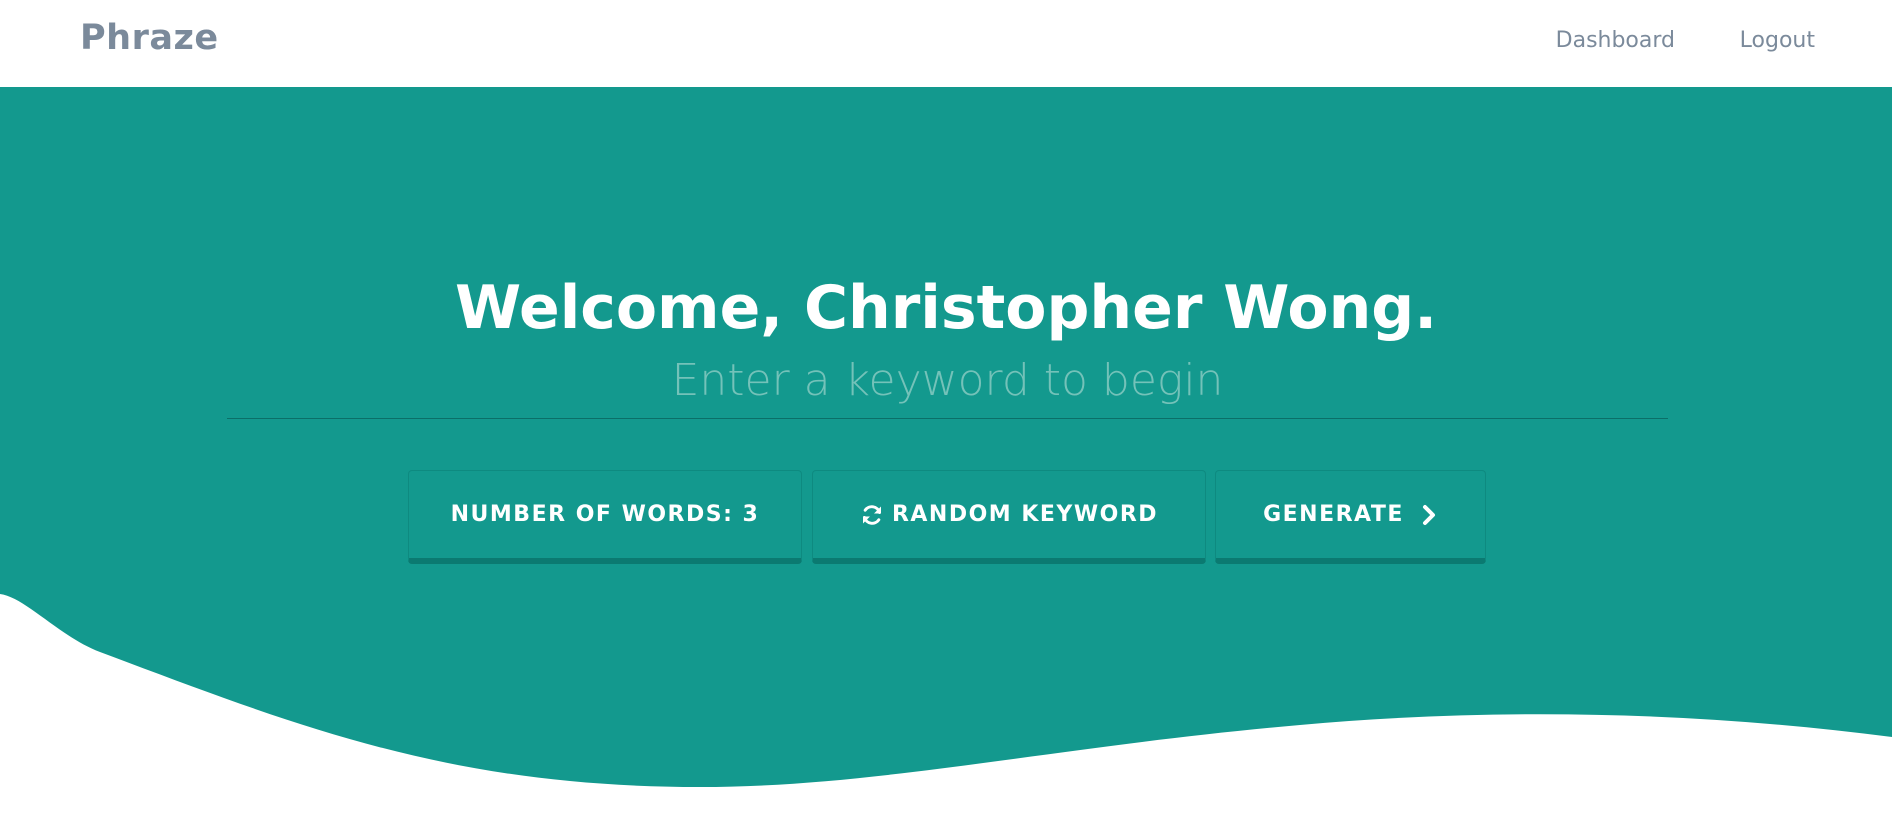  I want to click on random-keyword-button: RANDOM KEYWORD, so click(1009, 517).